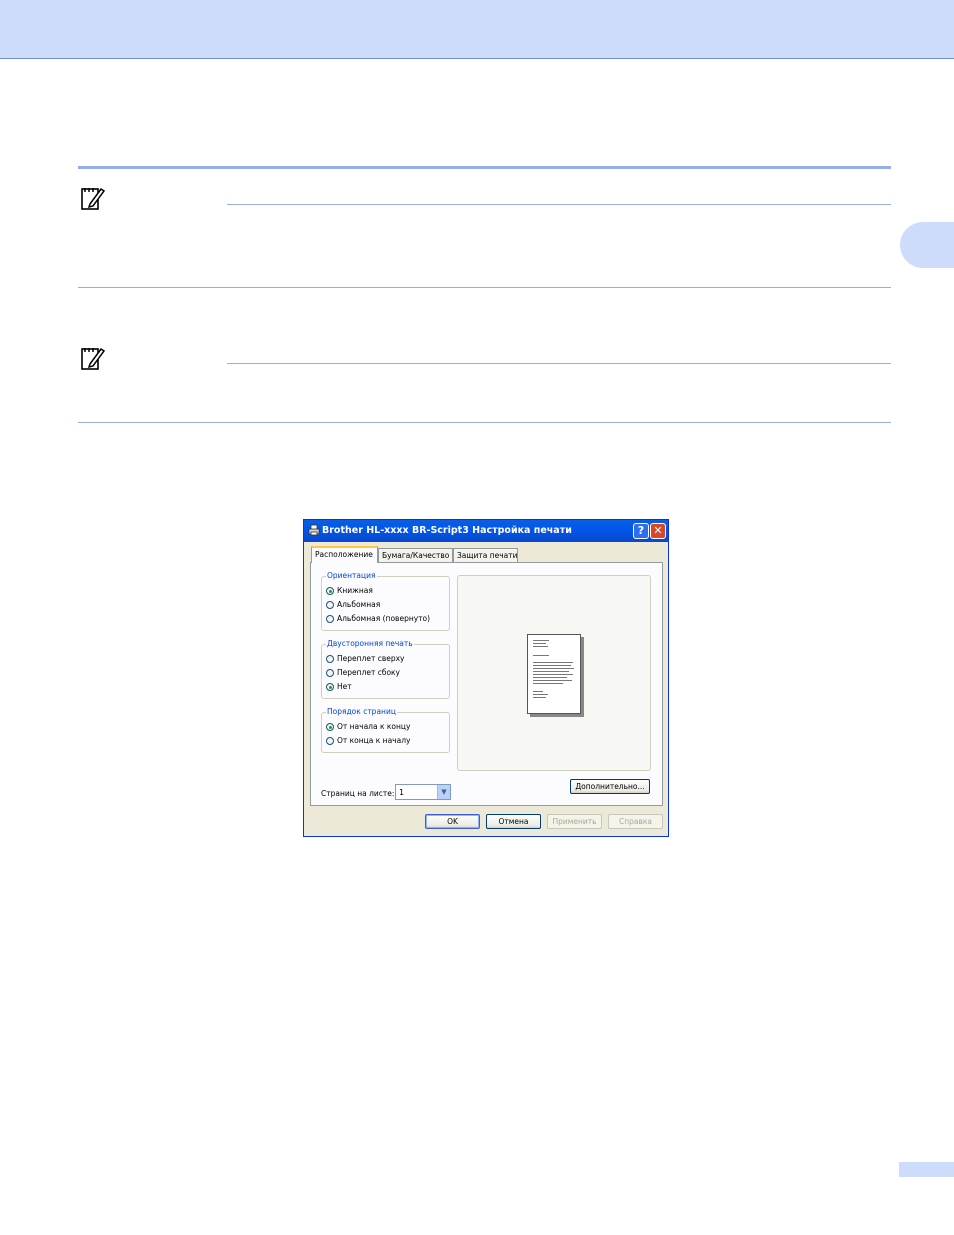 The image size is (954, 1235). What do you see at coordinates (635, 821) in the screenshot?
I see `help-button: Справка` at bounding box center [635, 821].